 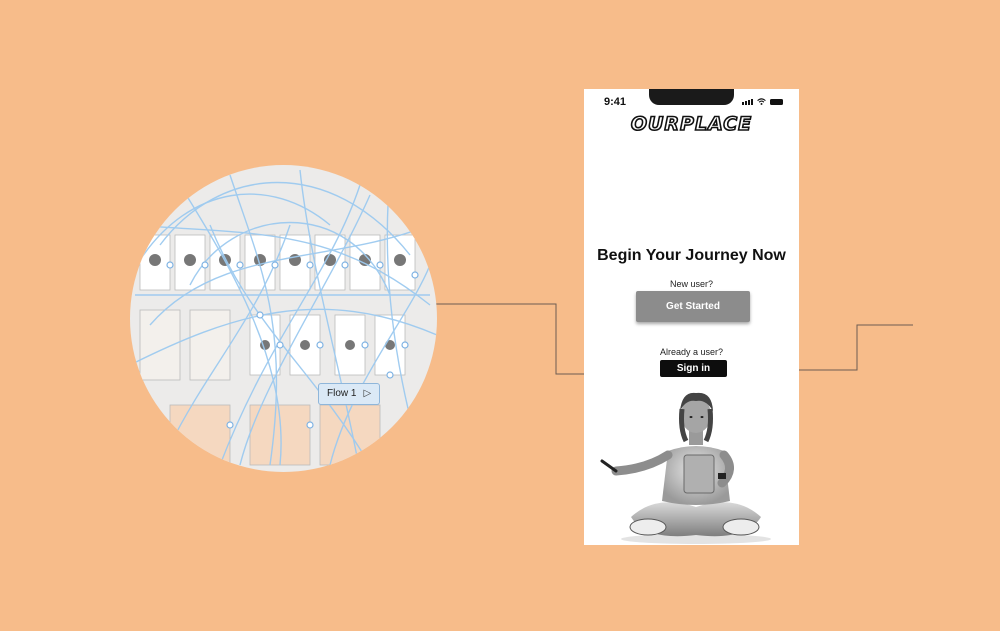 I want to click on person-illustration, so click(x=685, y=468).